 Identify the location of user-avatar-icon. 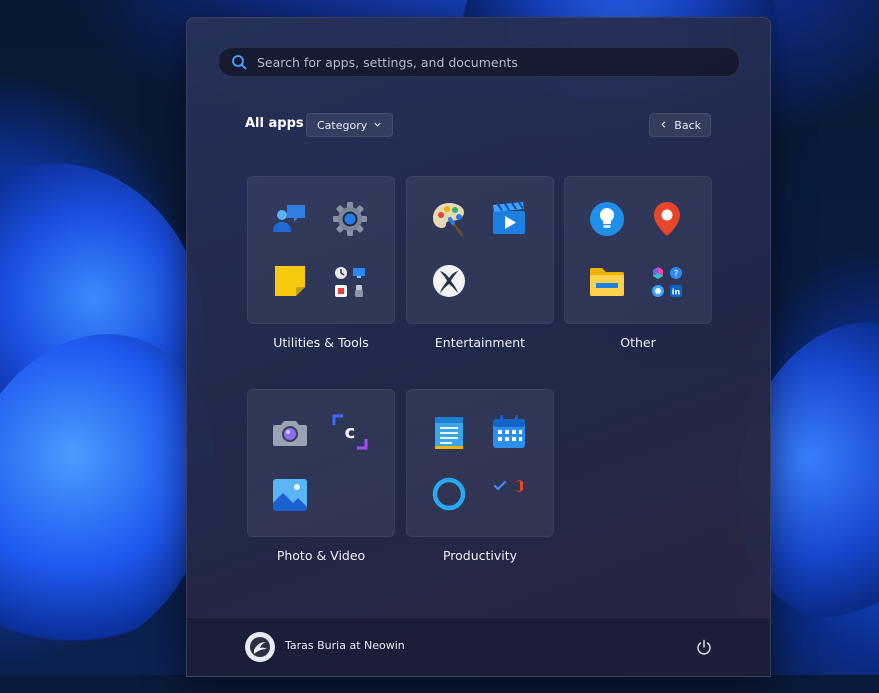
(260, 647).